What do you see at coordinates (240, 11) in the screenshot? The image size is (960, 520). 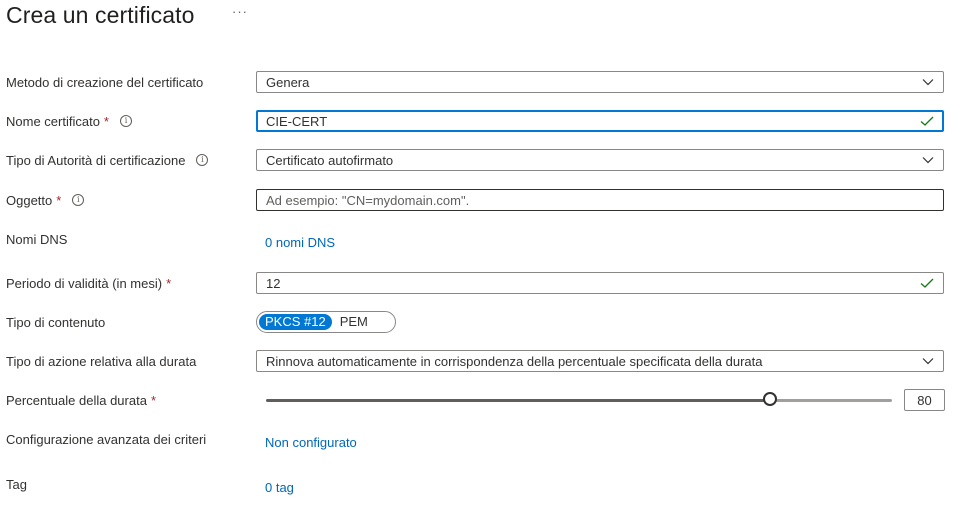 I see `more-options-icon: ···` at bounding box center [240, 11].